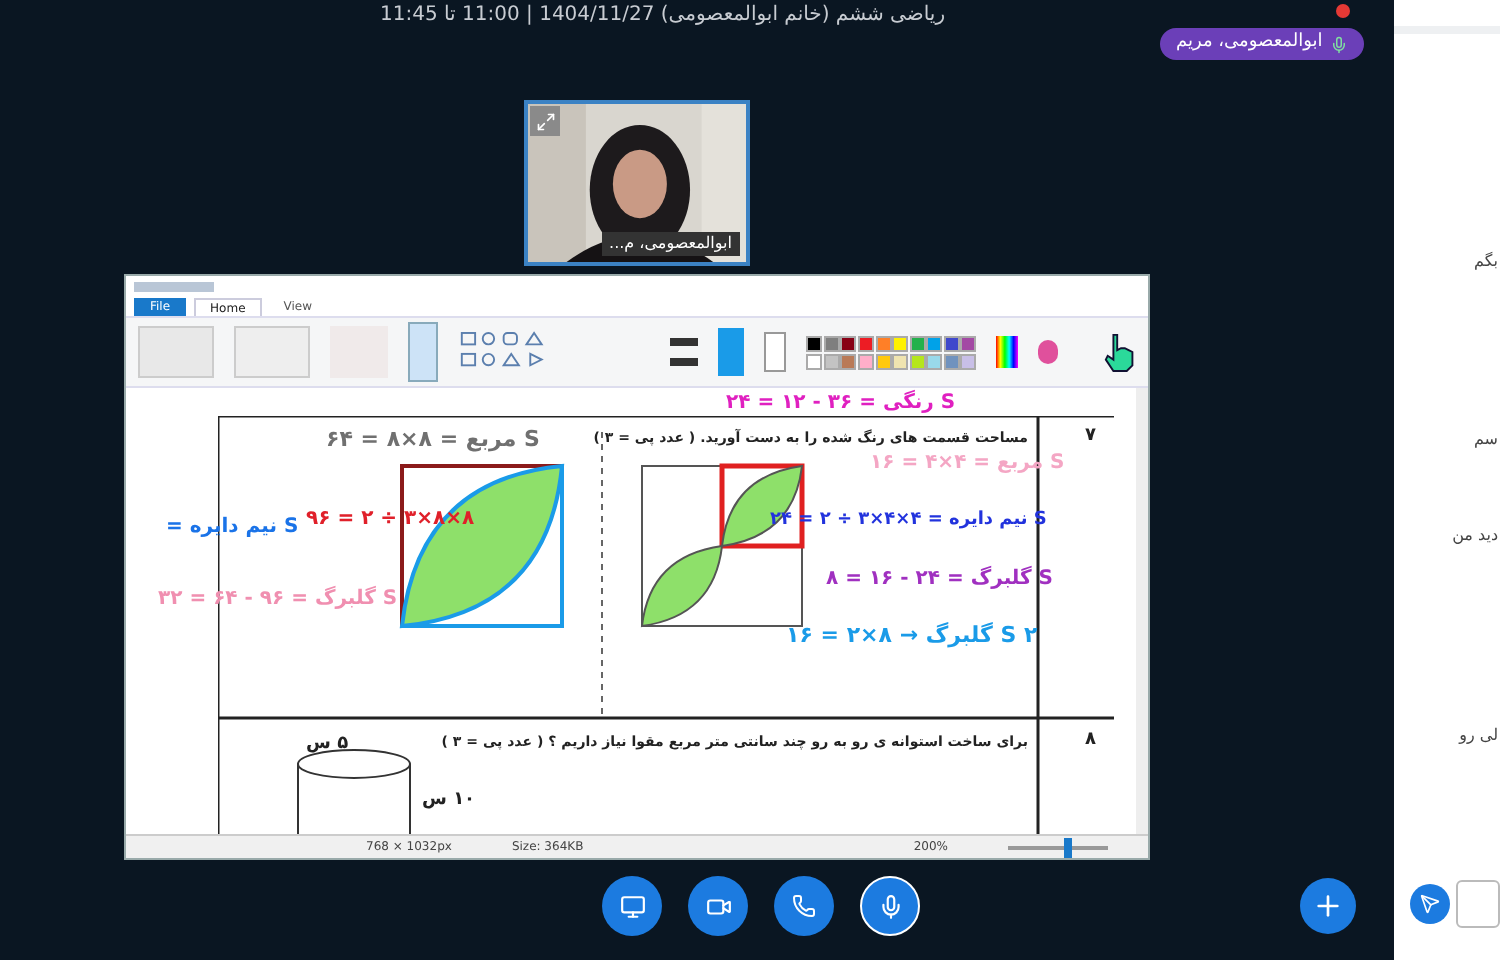 This screenshot has width=1500, height=960. What do you see at coordinates (1067, 847) in the screenshot?
I see `slider-thumb` at bounding box center [1067, 847].